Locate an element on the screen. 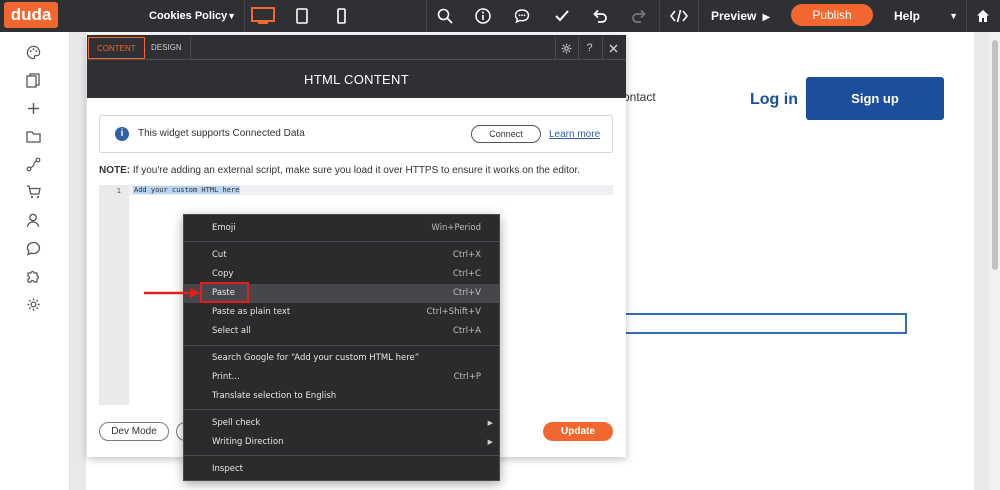  help-label: Help is located at coordinates (907, 16).